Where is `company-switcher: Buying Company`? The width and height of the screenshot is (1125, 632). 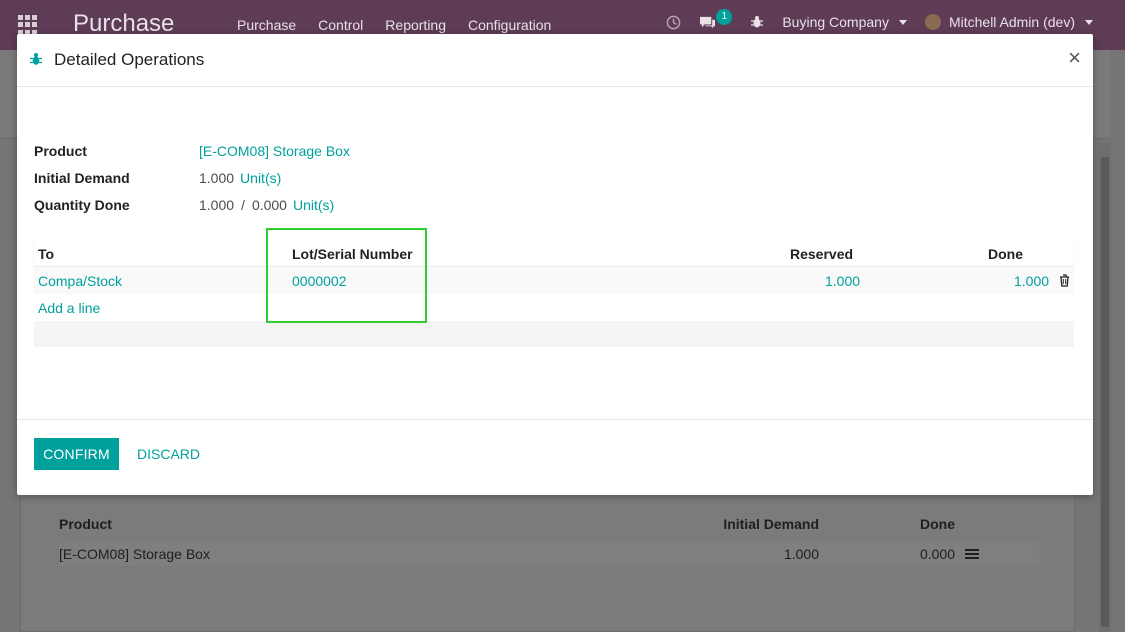 company-switcher: Buying Company is located at coordinates (844, 22).